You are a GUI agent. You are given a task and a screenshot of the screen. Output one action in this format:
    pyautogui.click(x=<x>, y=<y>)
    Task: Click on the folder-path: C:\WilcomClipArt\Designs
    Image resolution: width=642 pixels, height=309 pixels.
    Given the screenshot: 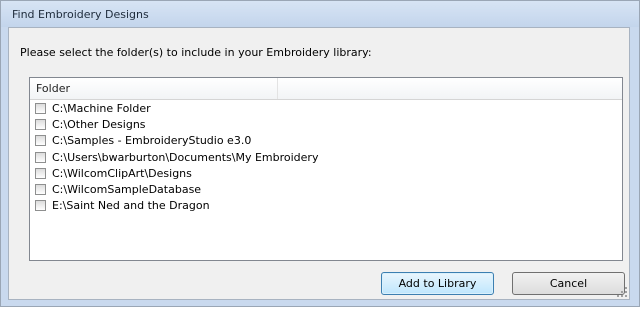 What is the action you would take?
    pyautogui.click(x=122, y=173)
    